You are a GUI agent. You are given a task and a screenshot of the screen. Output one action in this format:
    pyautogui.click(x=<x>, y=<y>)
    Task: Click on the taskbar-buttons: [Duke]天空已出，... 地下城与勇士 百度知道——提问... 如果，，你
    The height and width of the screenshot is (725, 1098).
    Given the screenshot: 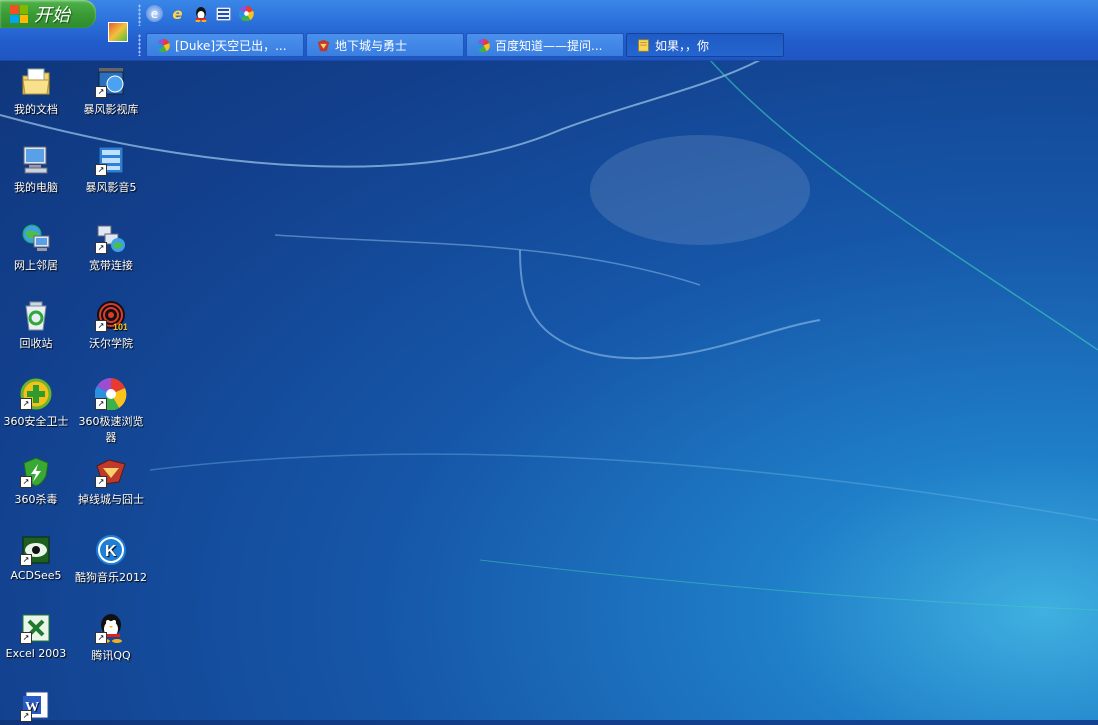 What is the action you would take?
    pyautogui.click(x=465, y=45)
    